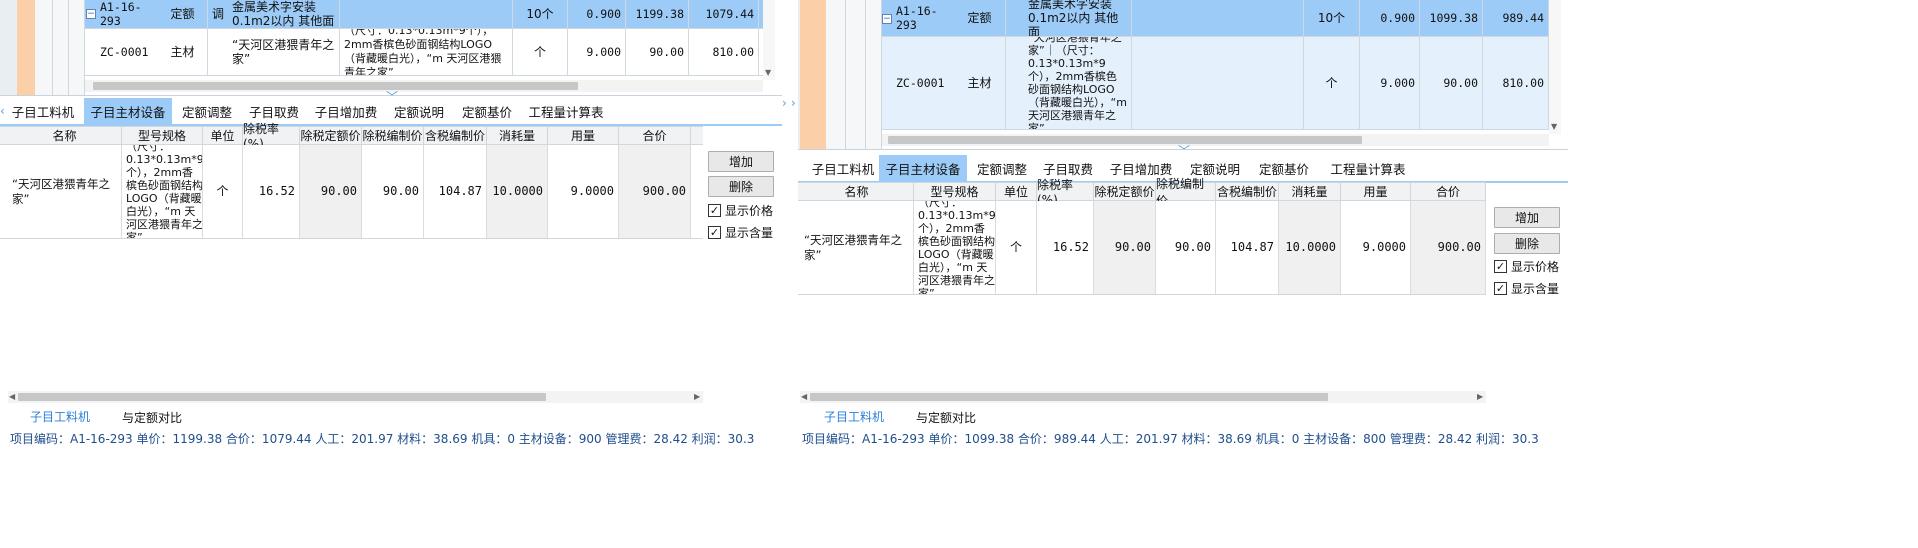 The image size is (1918, 548). I want to click on item-qty: 0.900, so click(1390, 18).